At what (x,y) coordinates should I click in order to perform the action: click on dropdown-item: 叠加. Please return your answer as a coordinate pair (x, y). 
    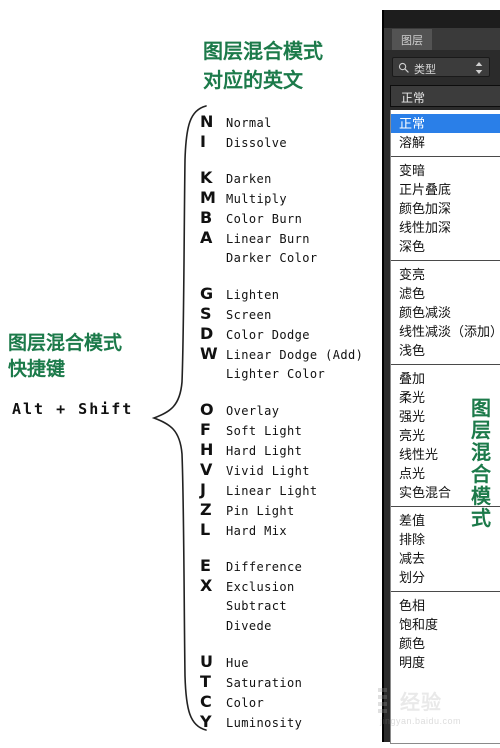
    Looking at the image, I should click on (445, 378).